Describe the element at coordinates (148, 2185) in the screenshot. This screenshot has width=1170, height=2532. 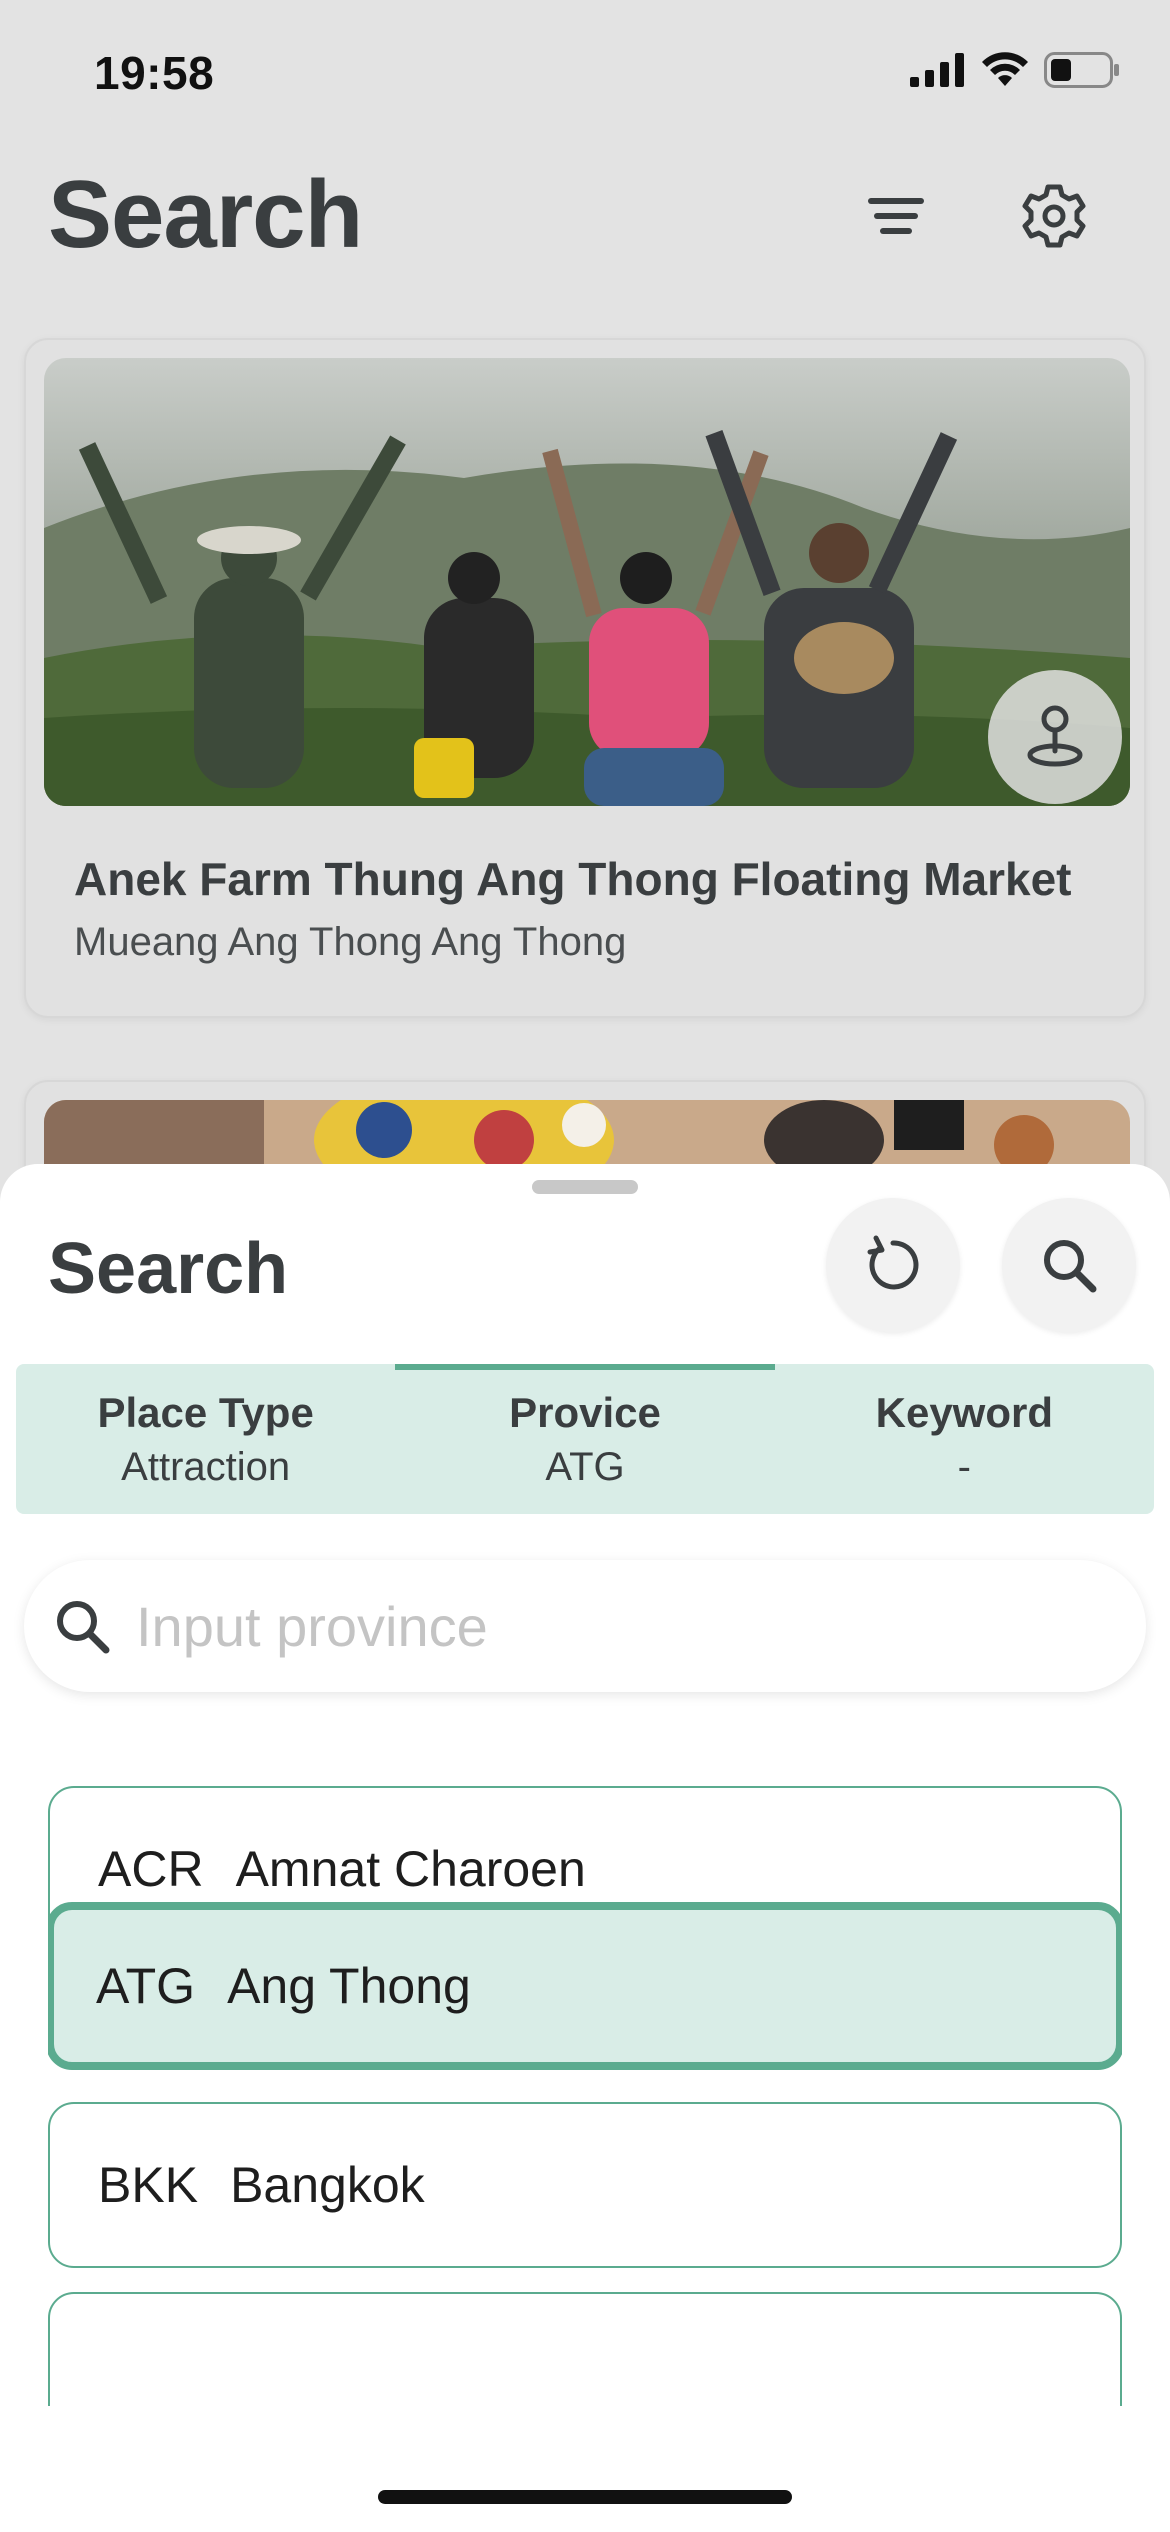
I see `province-code: BKK` at that location.